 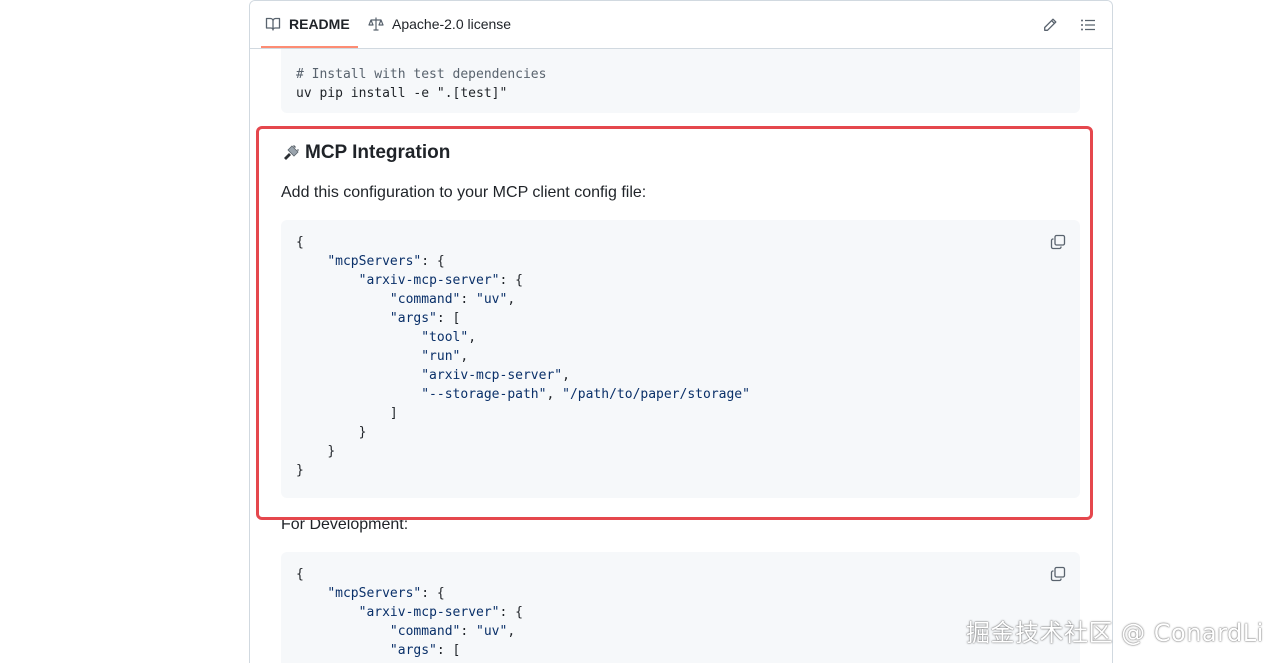 I want to click on code-line: ], so click(x=393, y=413).